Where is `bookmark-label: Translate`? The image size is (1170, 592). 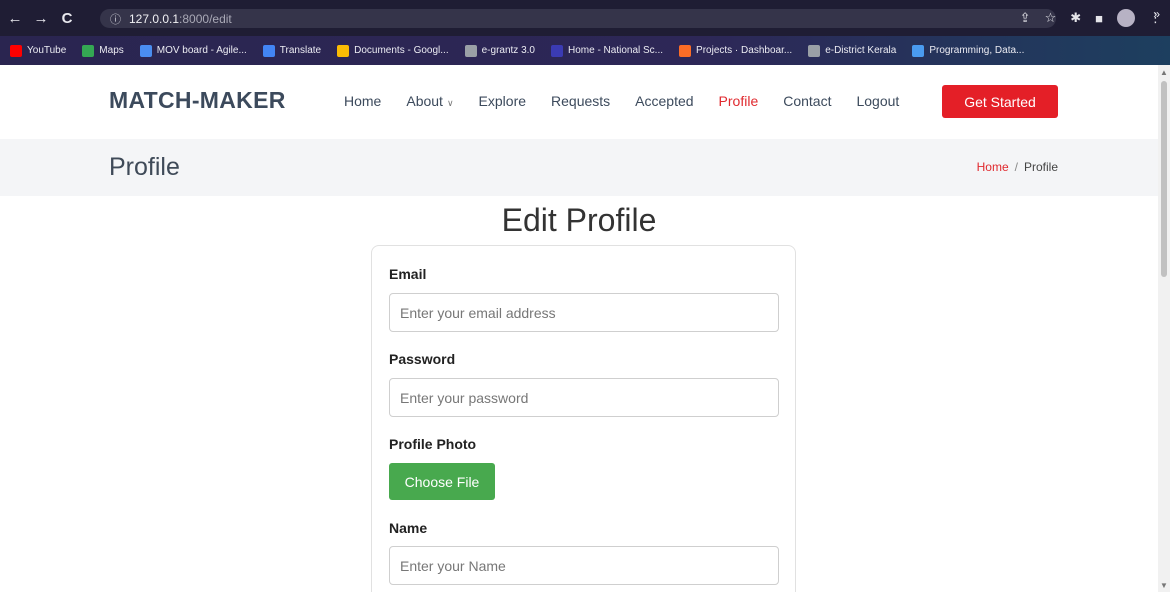
bookmark-label: Translate is located at coordinates (300, 50).